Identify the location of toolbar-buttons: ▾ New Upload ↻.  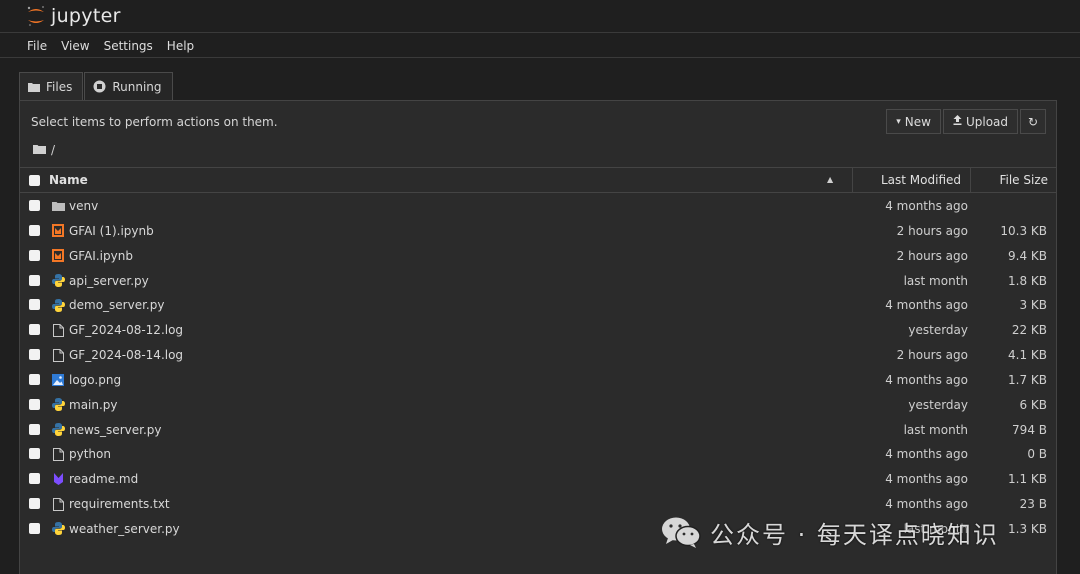
(965, 121).